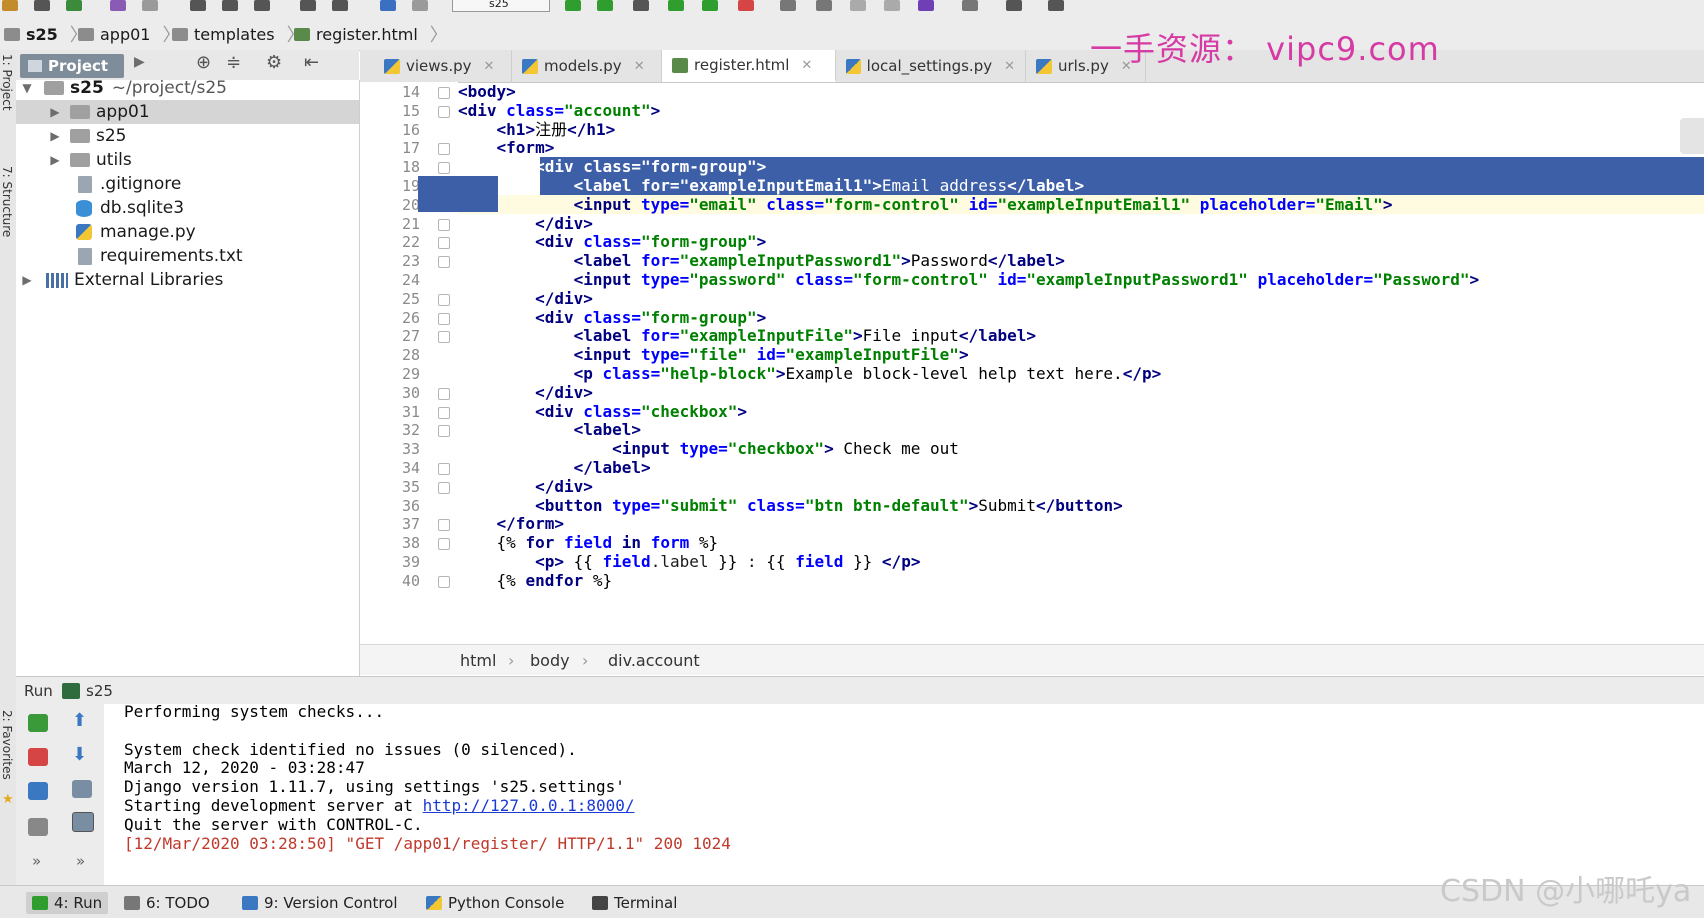  What do you see at coordinates (233, 62) in the screenshot?
I see `collapse-all-icon: ≑` at bounding box center [233, 62].